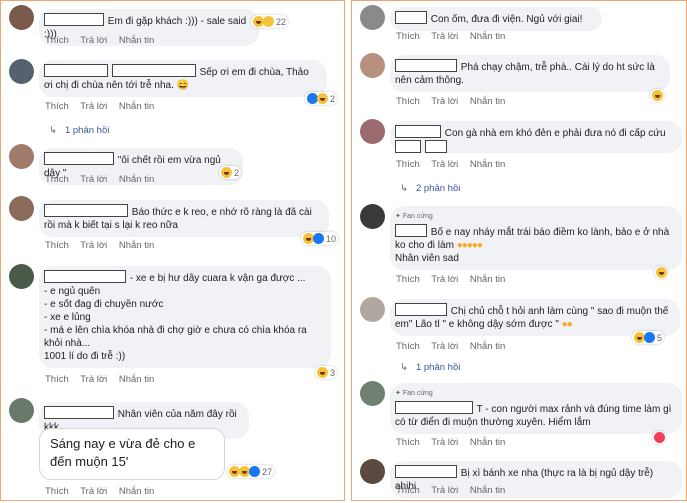 The height and width of the screenshot is (503, 687). Describe the element at coordinates (430, 188) in the screenshot. I see `view-replies-link: ↳ 2 phản hồi` at that location.